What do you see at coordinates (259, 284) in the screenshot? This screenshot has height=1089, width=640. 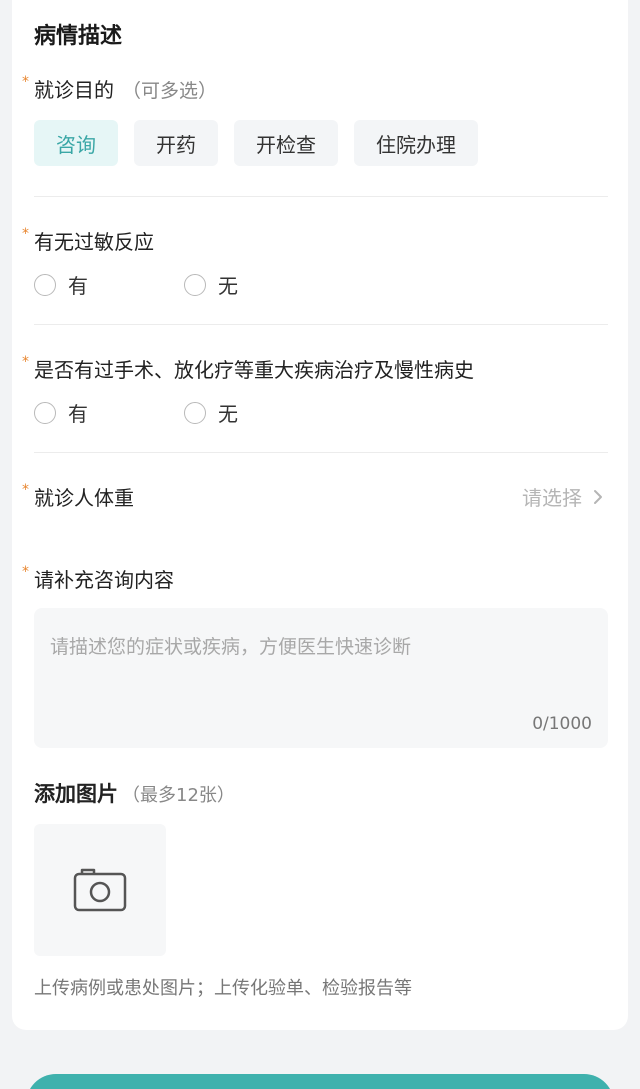 I see `allergy-no-radio: 无` at bounding box center [259, 284].